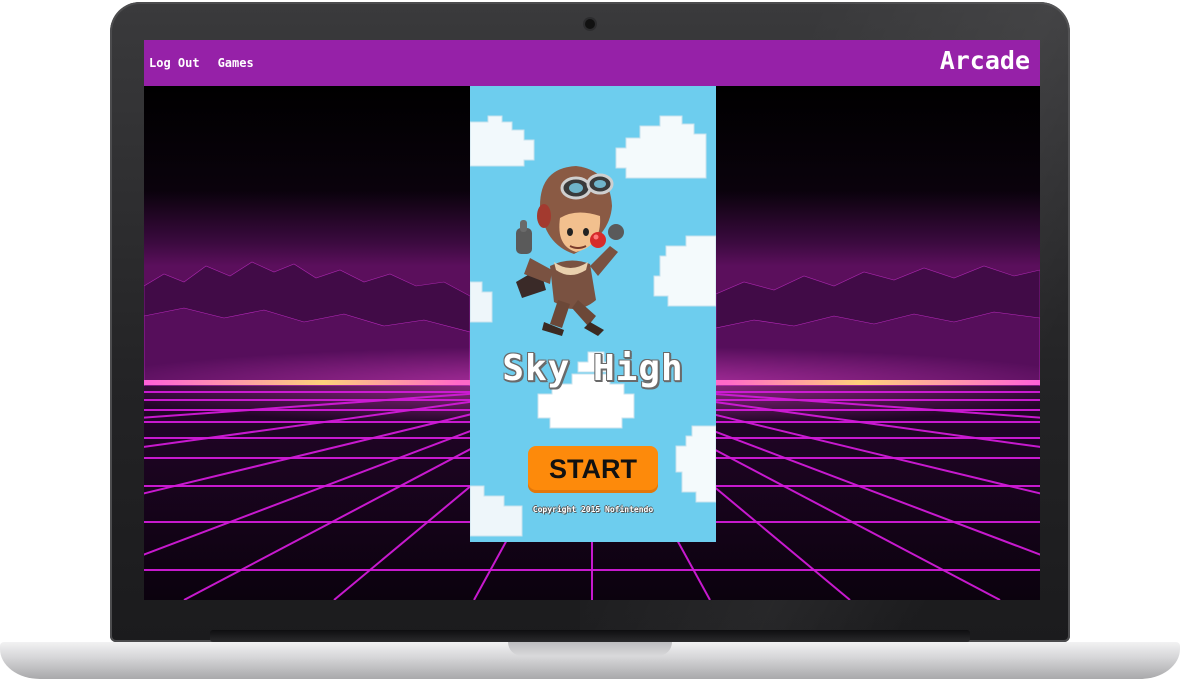 This screenshot has width=1180, height=679. Describe the element at coordinates (570, 251) in the screenshot. I see `aviator-character-illustration` at that location.